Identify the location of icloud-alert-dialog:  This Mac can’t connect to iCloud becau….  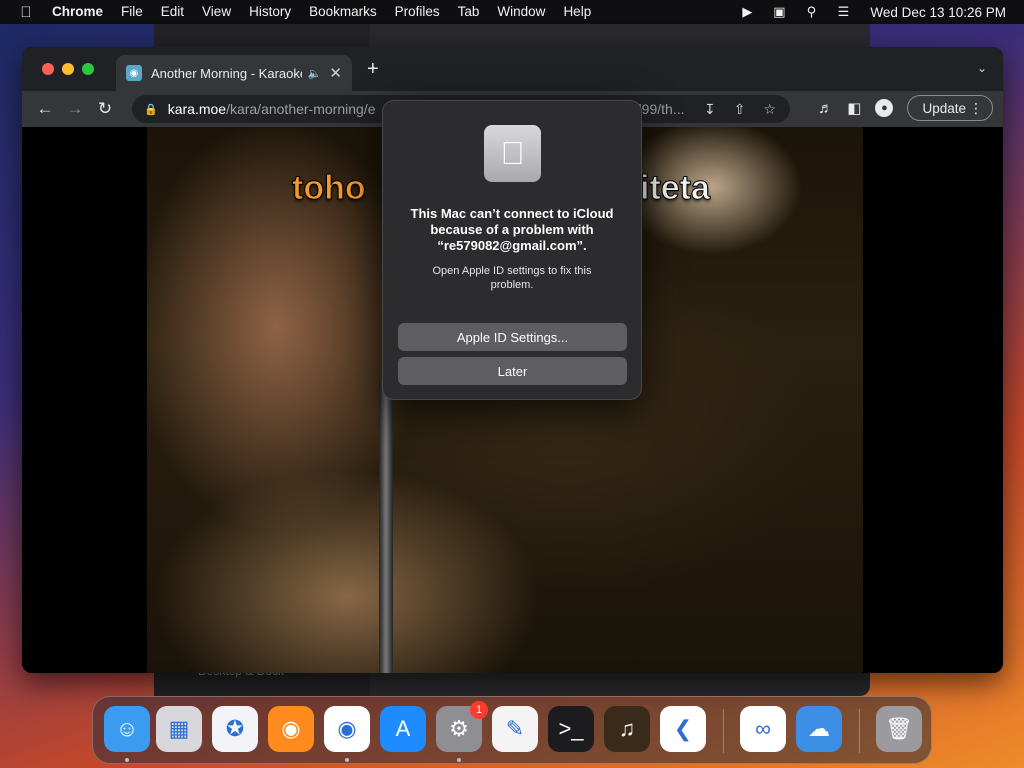
(512, 250).